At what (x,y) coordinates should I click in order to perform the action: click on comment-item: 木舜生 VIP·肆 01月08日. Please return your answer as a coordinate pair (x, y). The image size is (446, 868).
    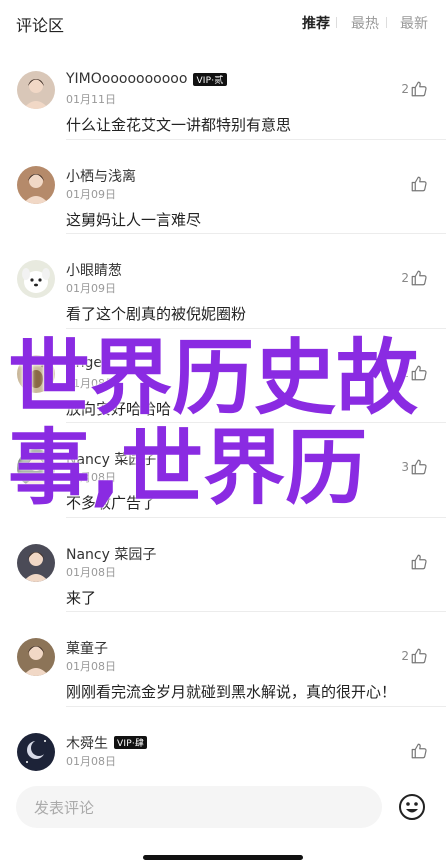
    Looking at the image, I should click on (223, 744).